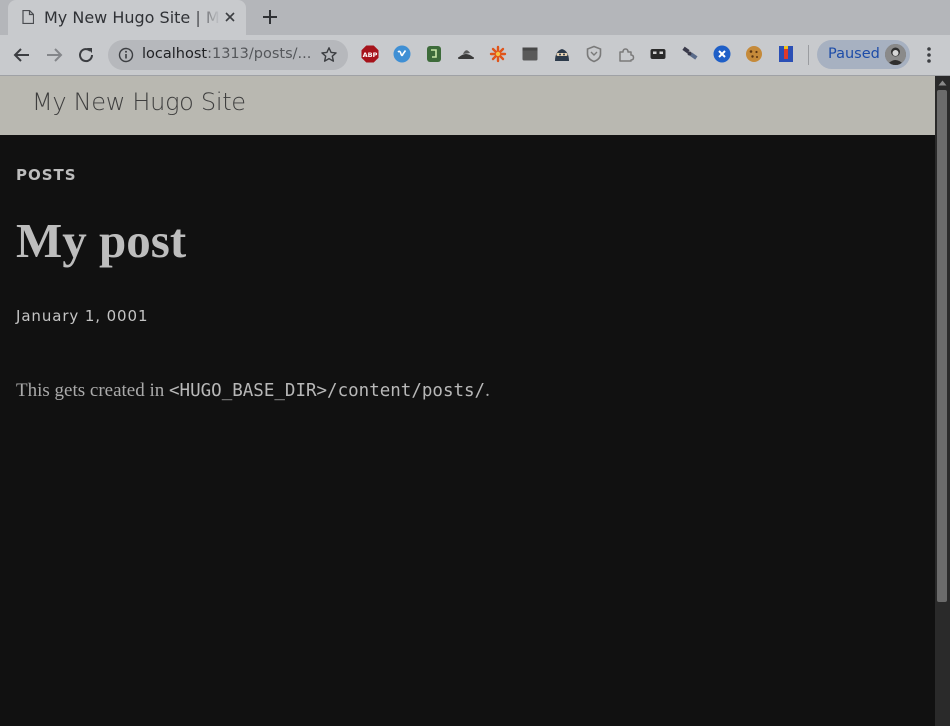 The height and width of the screenshot is (726, 950). I want to click on tab-active: My New Hugo Site | My post, so click(127, 17).